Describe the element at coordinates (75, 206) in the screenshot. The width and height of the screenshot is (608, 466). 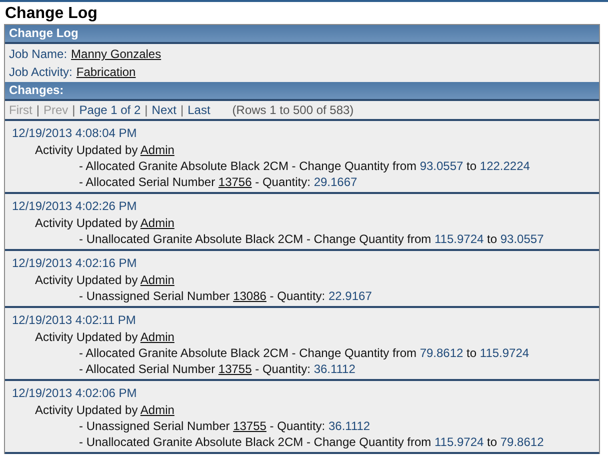
I see `timestamp: 12/19/2013 4:02:26 PM` at that location.